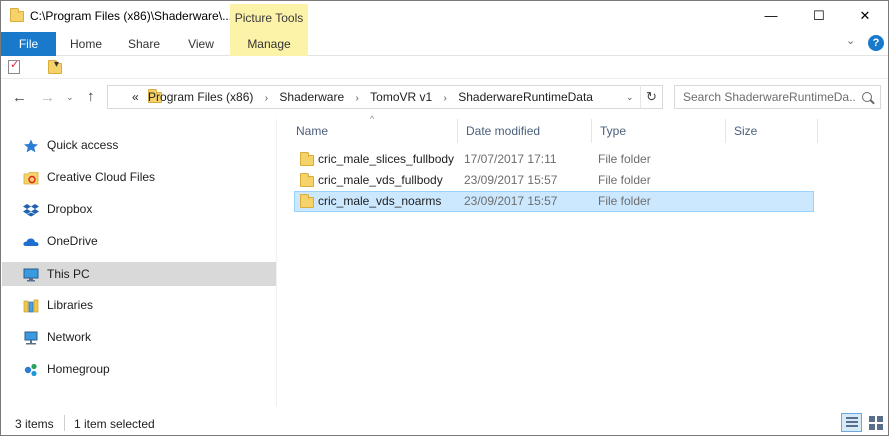 The width and height of the screenshot is (889, 436). Describe the element at coordinates (14, 66) in the screenshot. I see `properties-icon` at that location.